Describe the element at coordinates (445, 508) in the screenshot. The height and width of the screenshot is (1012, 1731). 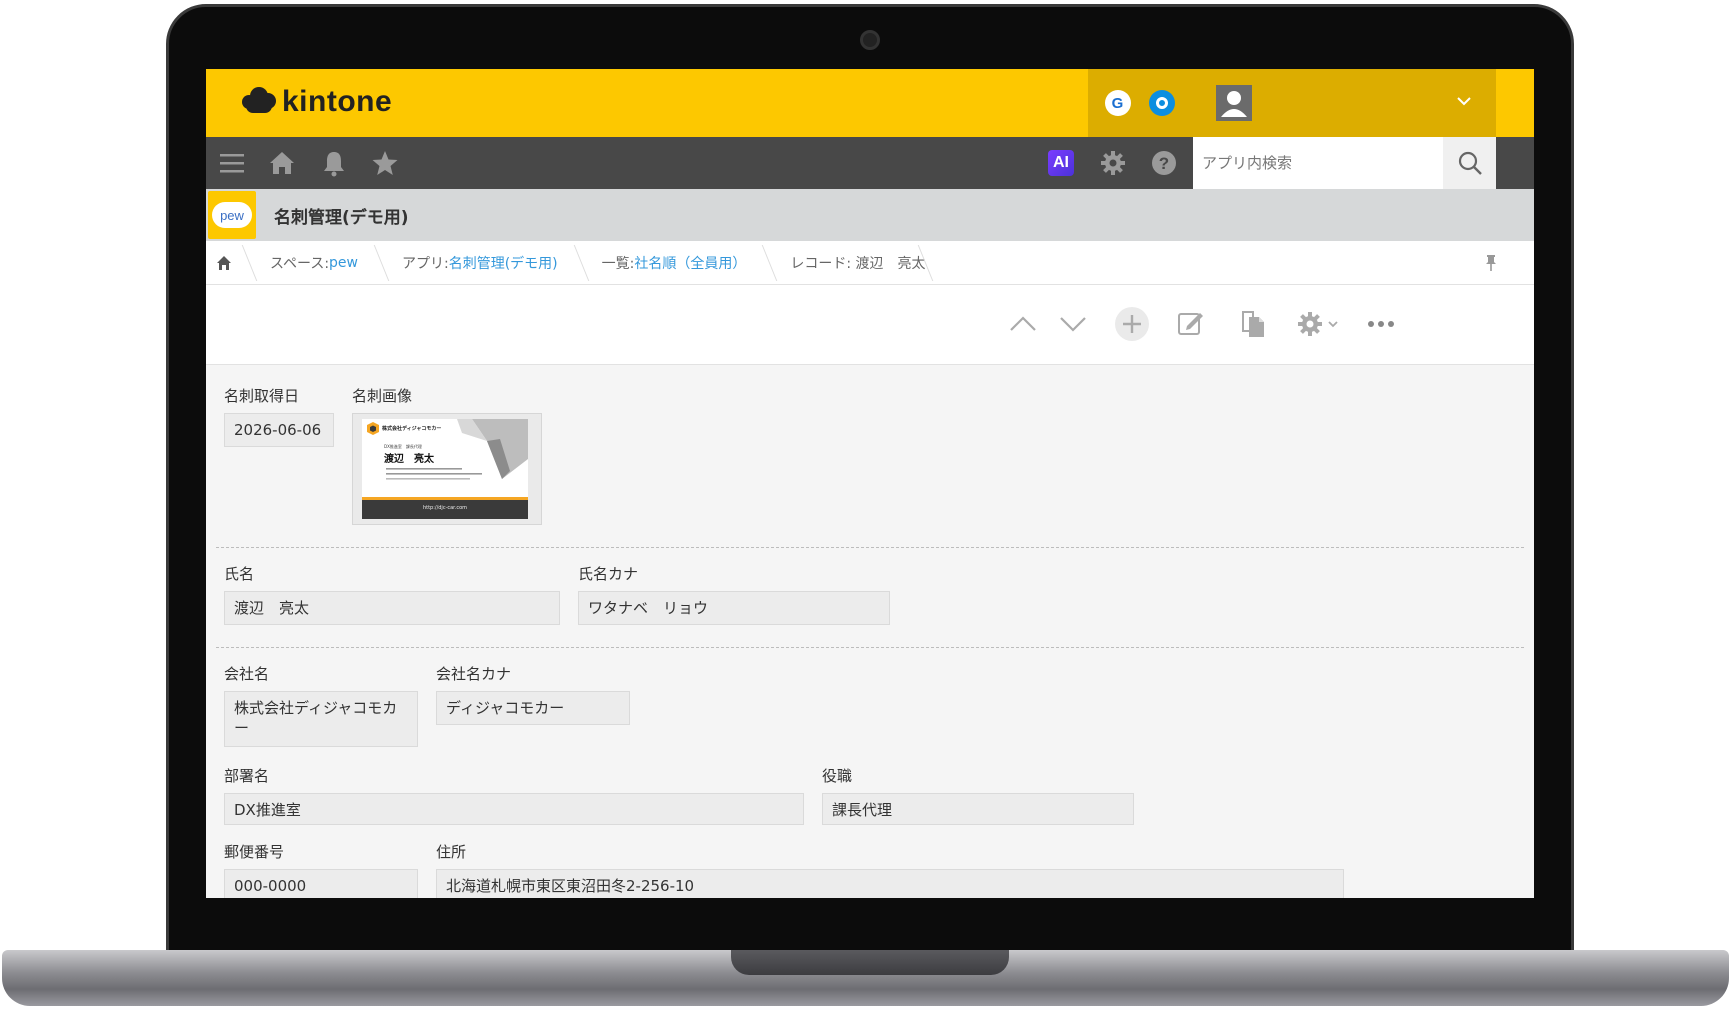
I see `card-url: http://djc-car.com` at that location.